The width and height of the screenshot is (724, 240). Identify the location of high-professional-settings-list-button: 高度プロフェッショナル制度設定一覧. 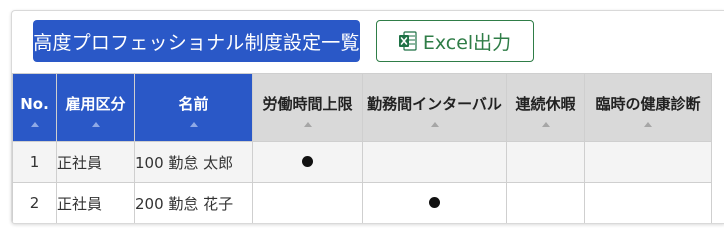
(196, 41).